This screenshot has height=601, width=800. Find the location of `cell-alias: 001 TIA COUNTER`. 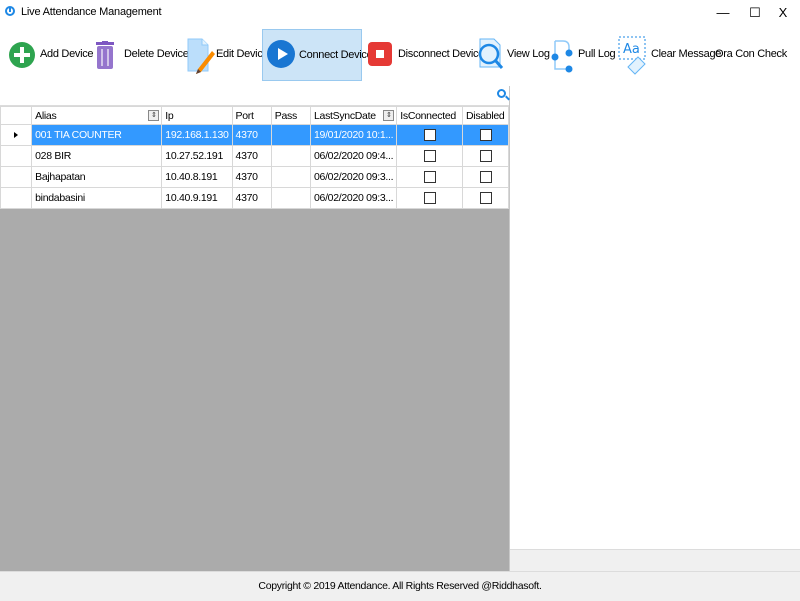

cell-alias: 001 TIA COUNTER is located at coordinates (97, 135).